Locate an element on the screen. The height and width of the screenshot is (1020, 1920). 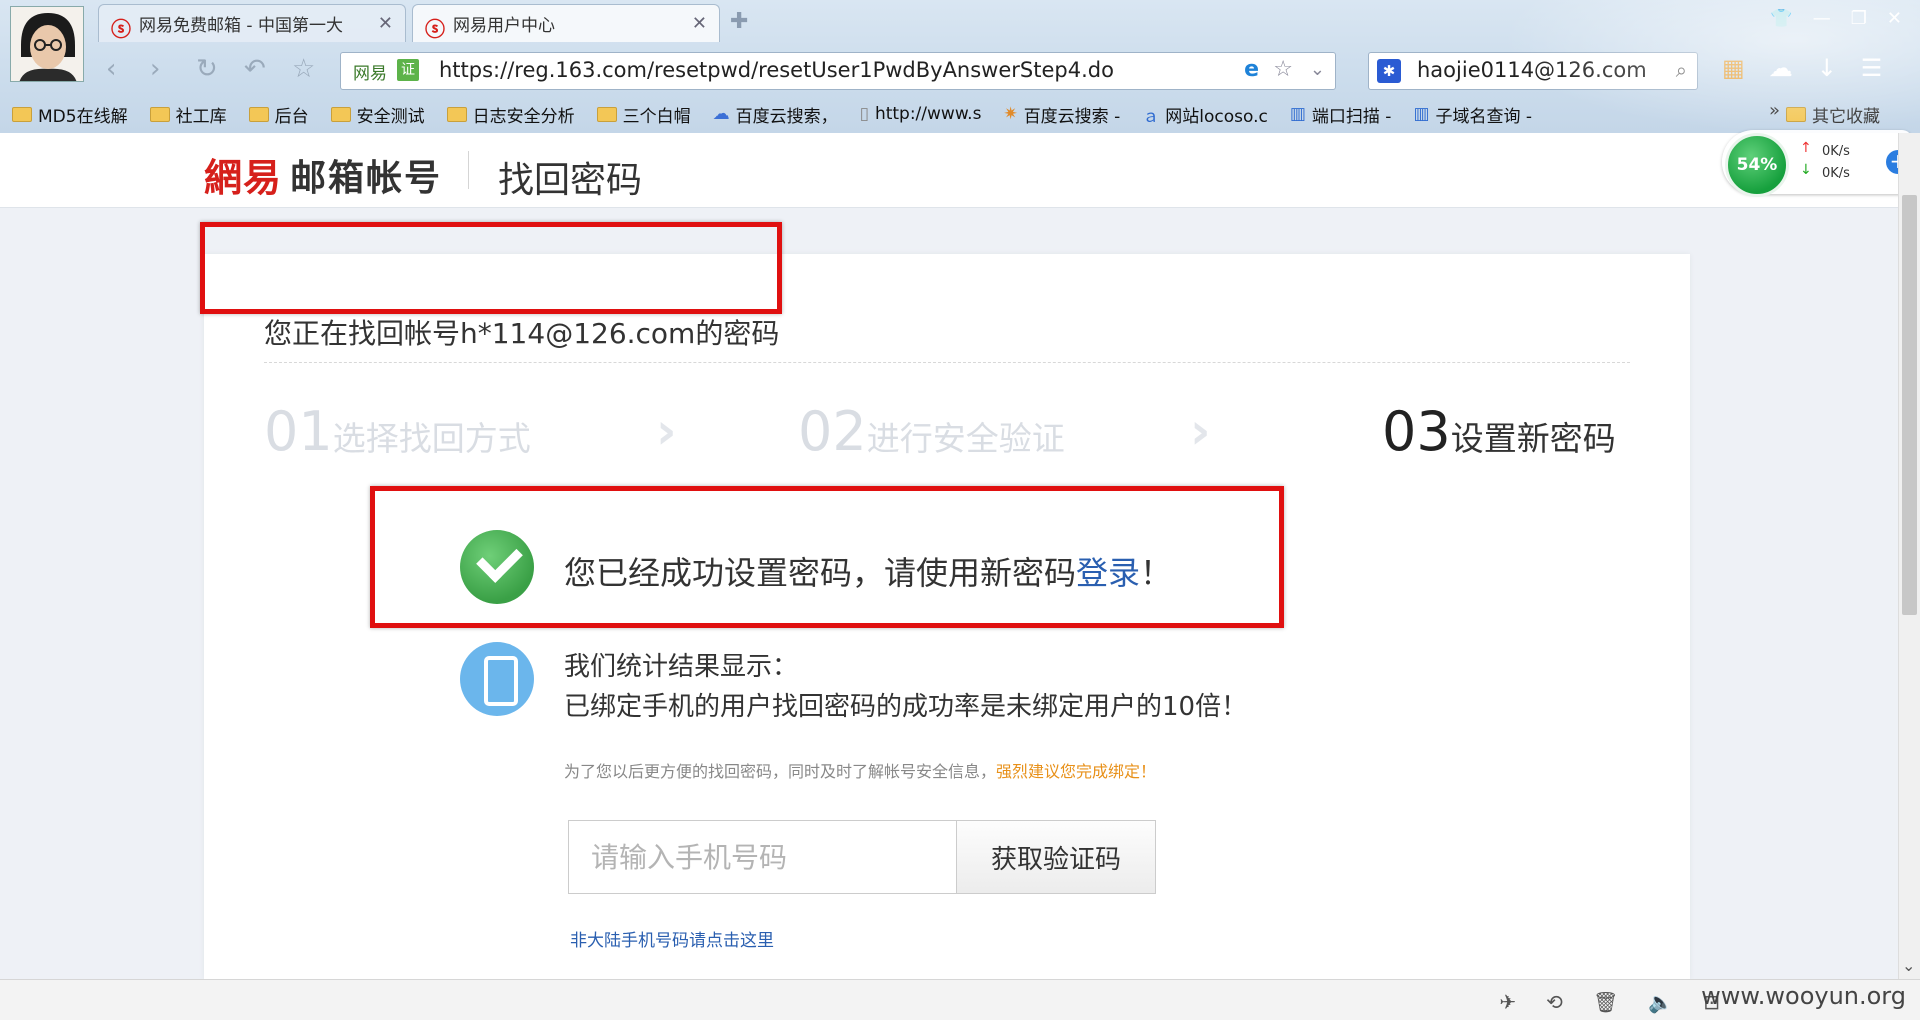
puzzle-icon: ✷ is located at coordinates (1010, 114).